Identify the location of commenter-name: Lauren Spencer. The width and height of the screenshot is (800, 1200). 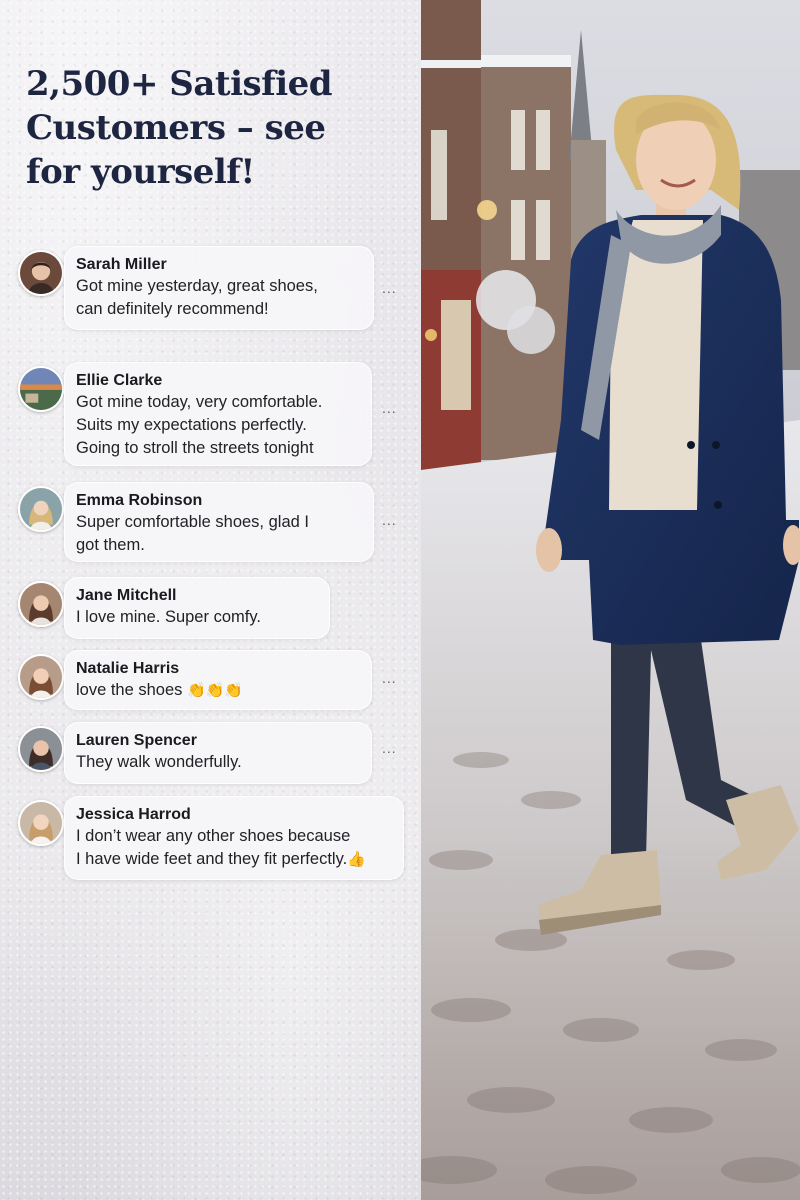
(217, 741).